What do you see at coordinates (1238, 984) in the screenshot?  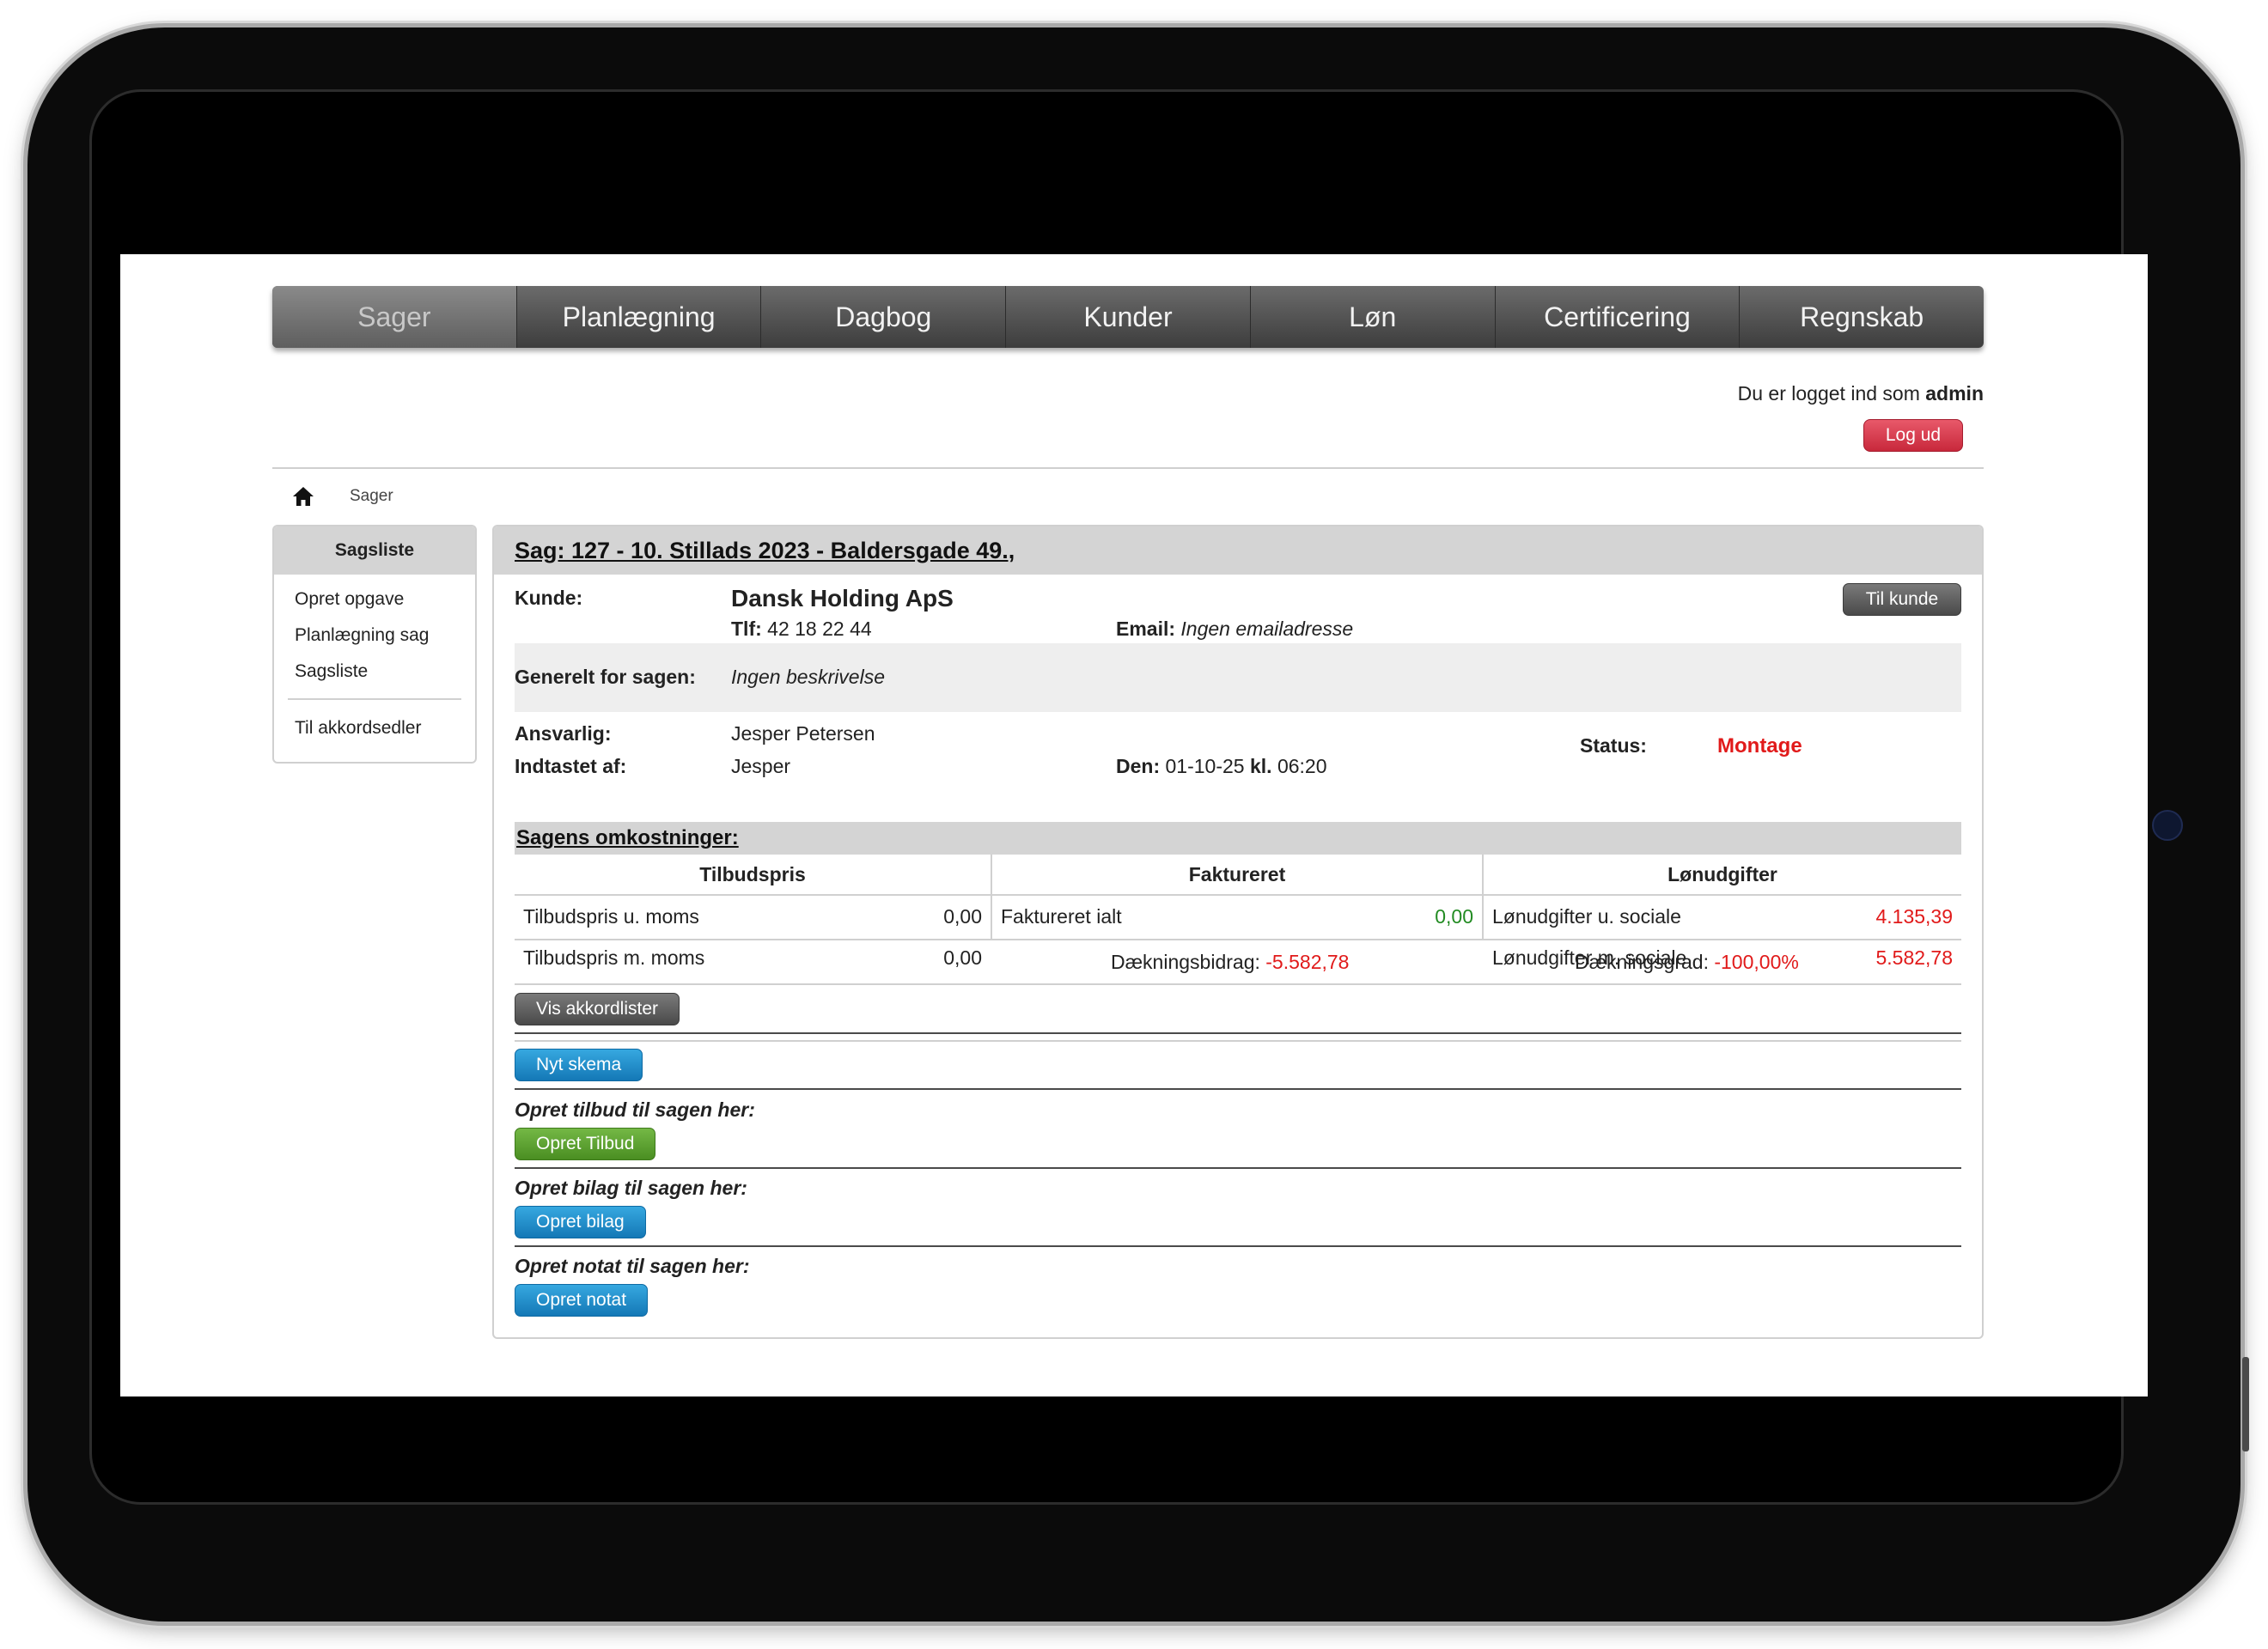 I see `summary-divider` at bounding box center [1238, 984].